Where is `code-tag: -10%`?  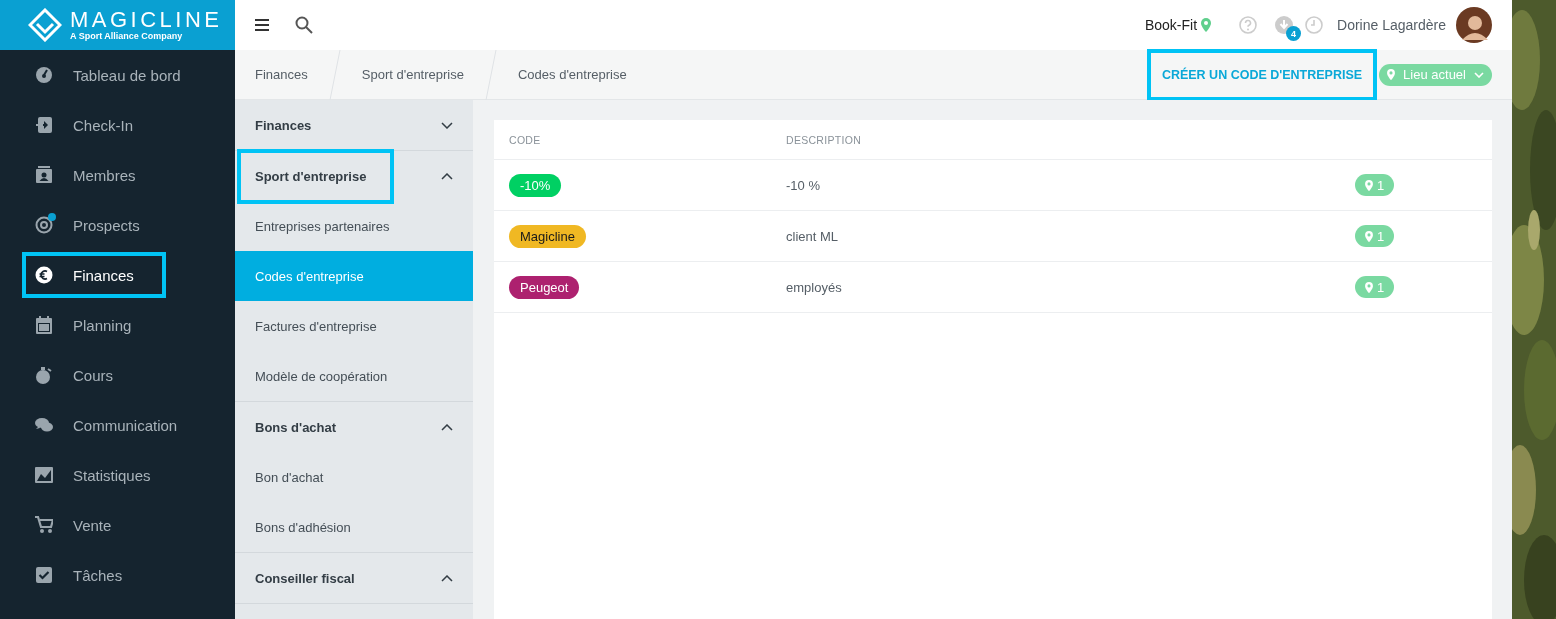 code-tag: -10% is located at coordinates (535, 185).